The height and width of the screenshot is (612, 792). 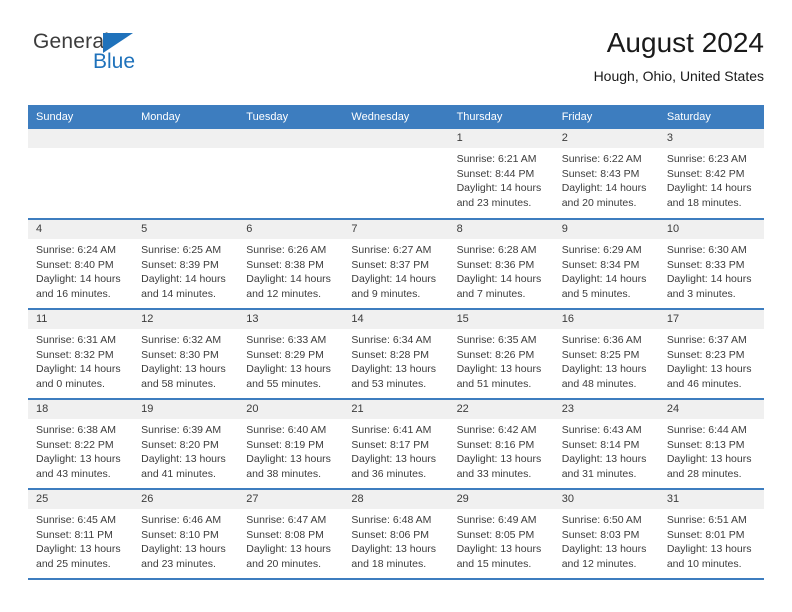 What do you see at coordinates (601, 250) in the screenshot?
I see `sunrise-text: Sunrise: 6:29 AM` at bounding box center [601, 250].